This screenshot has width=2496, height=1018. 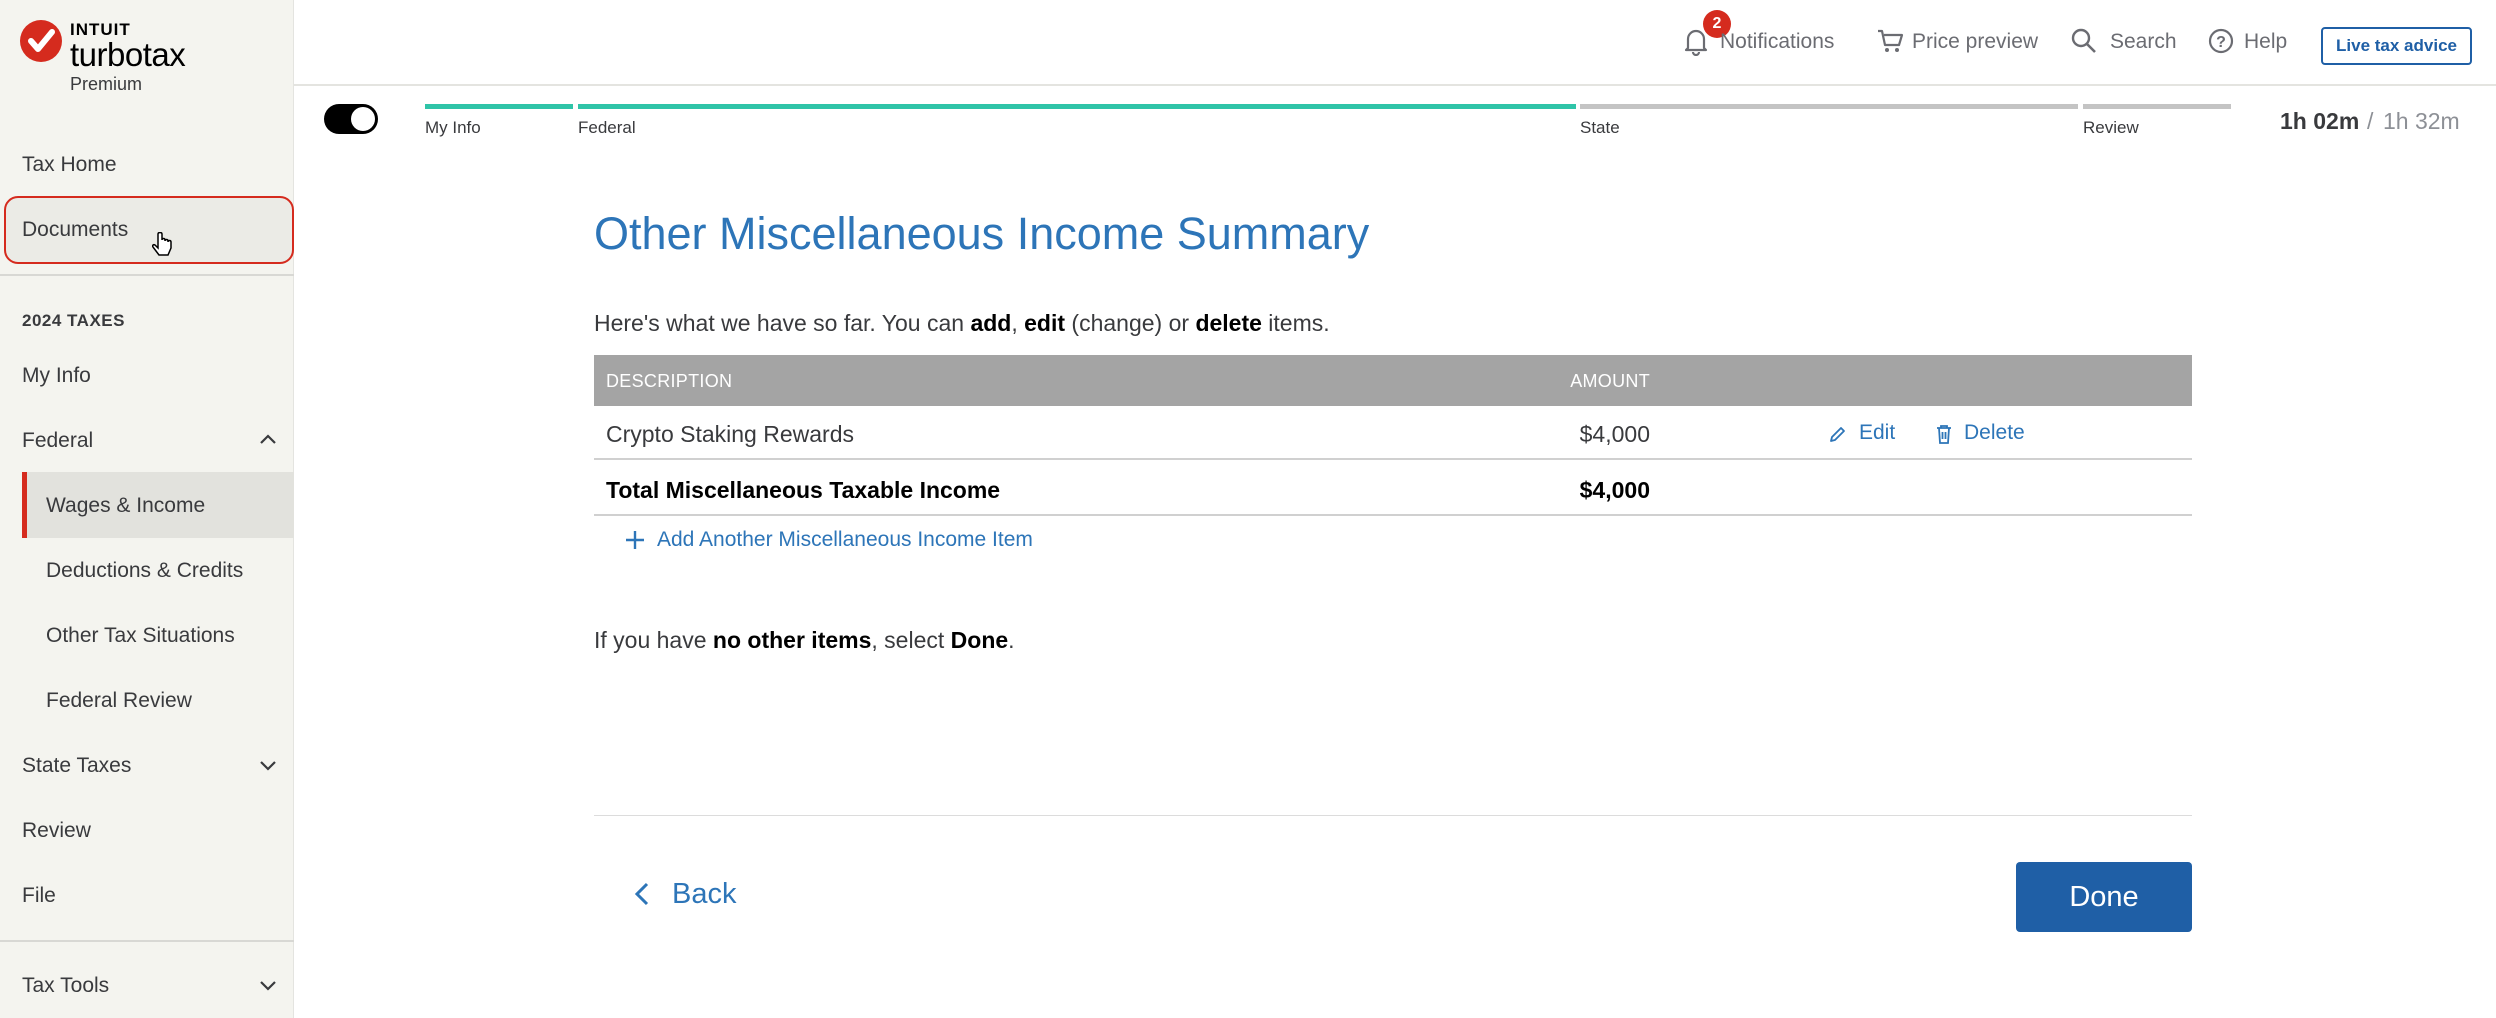 I want to click on sidebar-item-federal-review: Federal Review, so click(x=119, y=701).